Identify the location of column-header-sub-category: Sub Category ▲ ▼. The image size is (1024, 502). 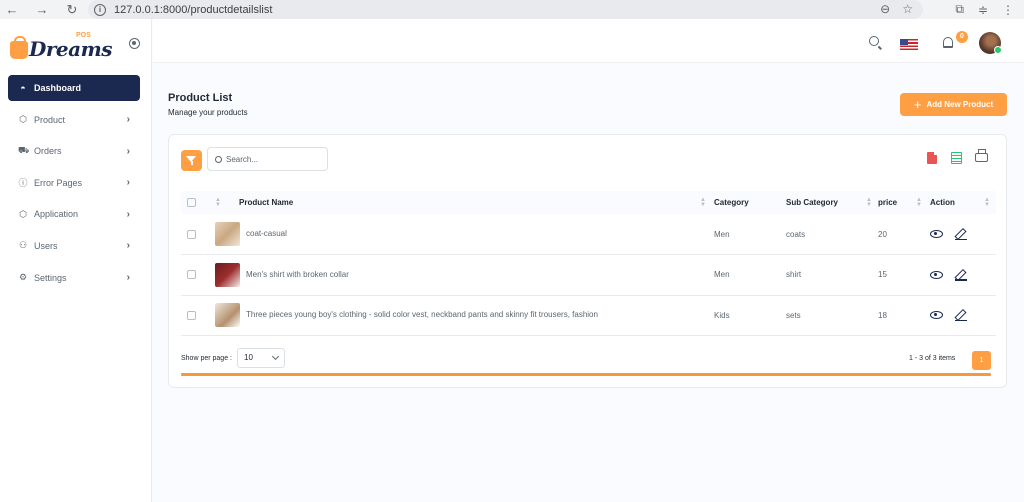
(832, 202).